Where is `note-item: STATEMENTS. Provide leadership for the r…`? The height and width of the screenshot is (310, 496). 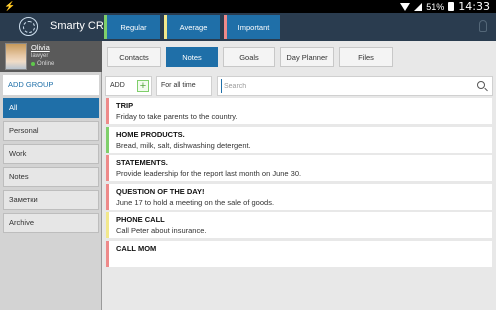
note-item: STATEMENTS. Provide leadership for the r… is located at coordinates (299, 168).